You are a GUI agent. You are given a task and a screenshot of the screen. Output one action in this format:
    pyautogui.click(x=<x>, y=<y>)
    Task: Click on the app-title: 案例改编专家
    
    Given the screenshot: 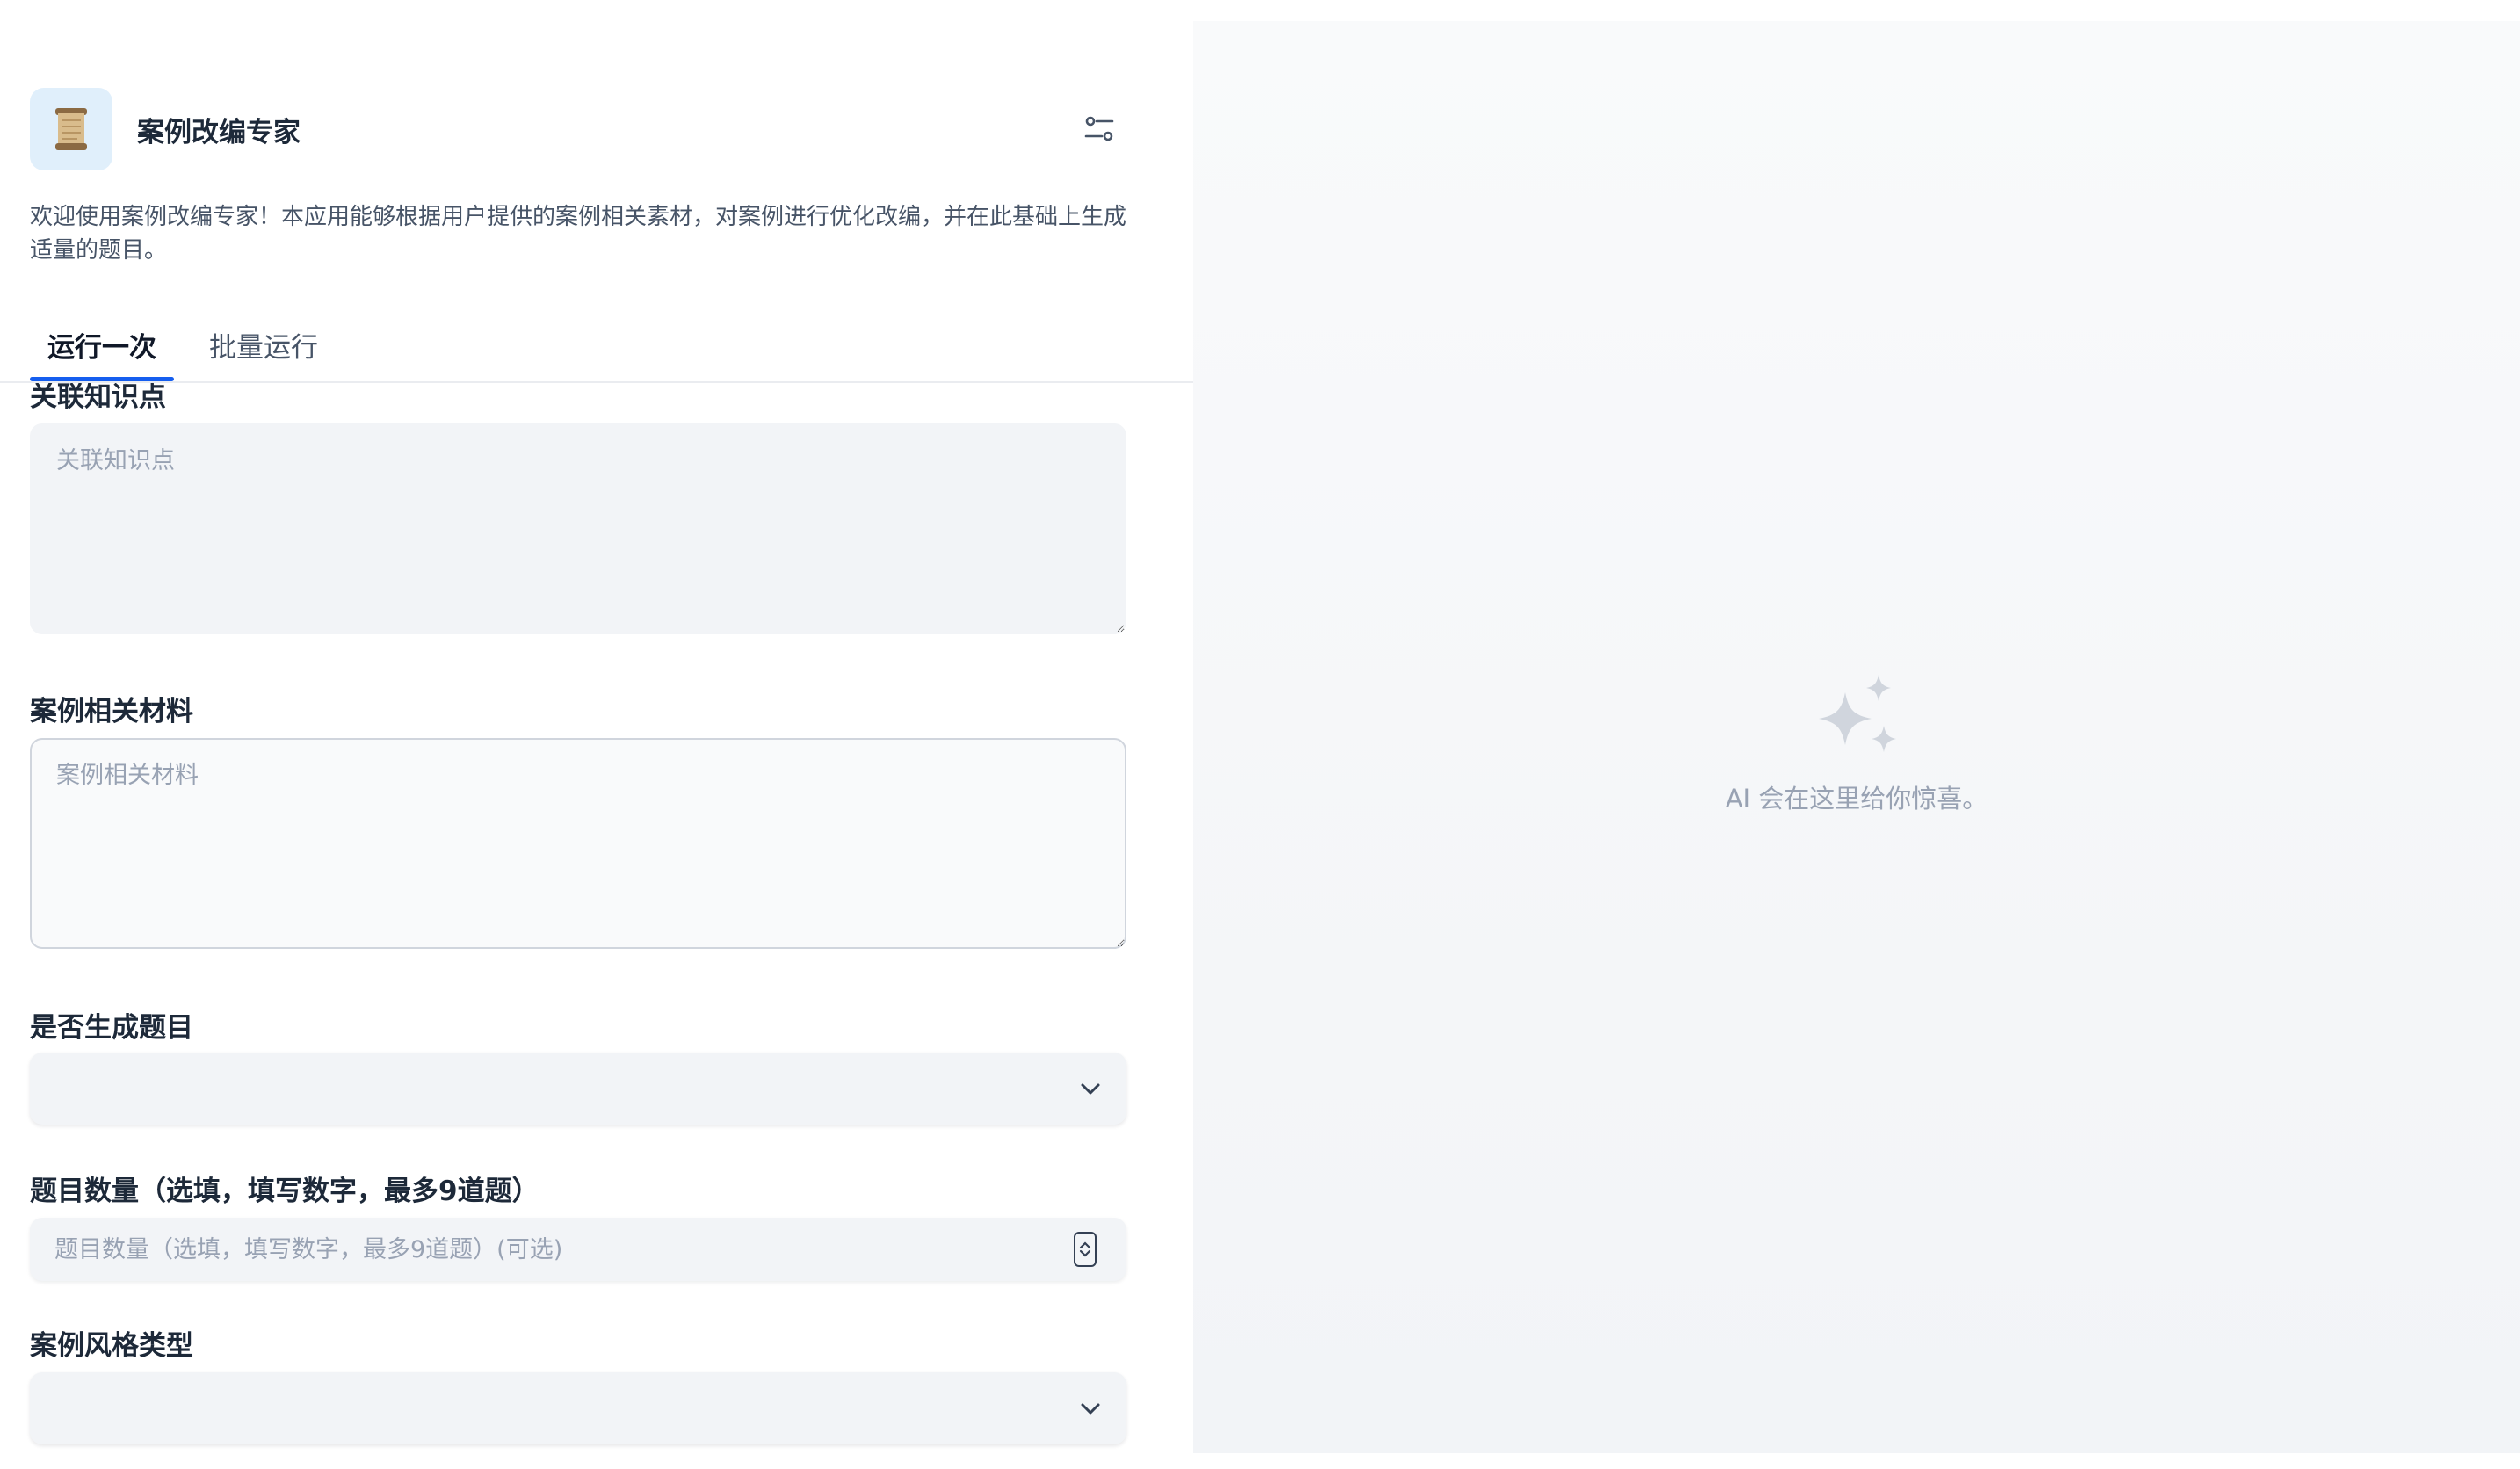 What is the action you would take?
    pyautogui.click(x=219, y=132)
    